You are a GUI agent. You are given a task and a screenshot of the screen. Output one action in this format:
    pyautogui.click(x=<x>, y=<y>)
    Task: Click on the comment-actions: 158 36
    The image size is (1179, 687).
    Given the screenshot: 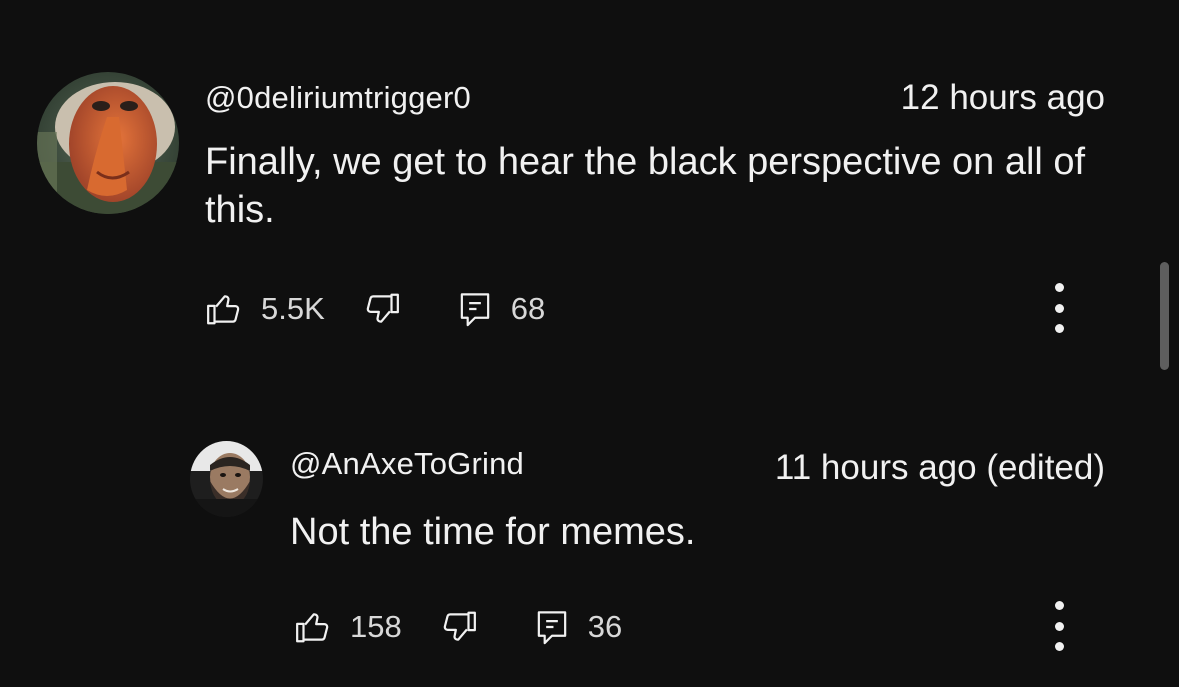 What is the action you would take?
    pyautogui.click(x=458, y=627)
    